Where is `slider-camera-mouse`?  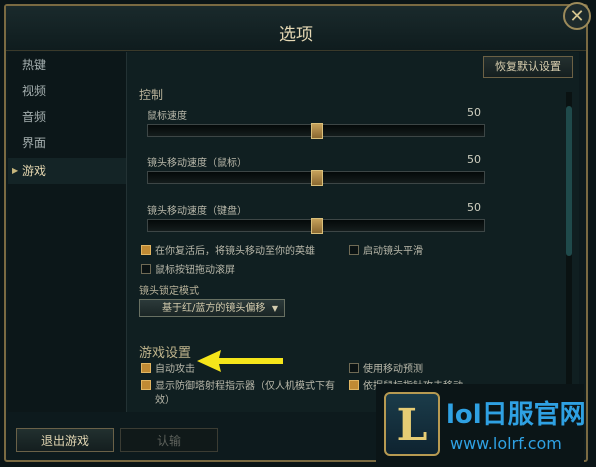 slider-camera-mouse is located at coordinates (316, 178).